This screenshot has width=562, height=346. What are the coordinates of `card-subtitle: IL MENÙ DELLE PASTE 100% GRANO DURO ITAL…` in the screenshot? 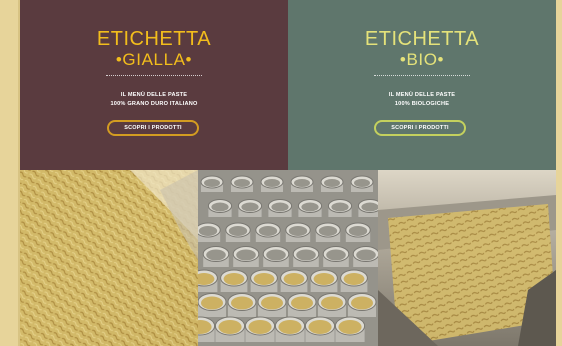 It's located at (154, 100).